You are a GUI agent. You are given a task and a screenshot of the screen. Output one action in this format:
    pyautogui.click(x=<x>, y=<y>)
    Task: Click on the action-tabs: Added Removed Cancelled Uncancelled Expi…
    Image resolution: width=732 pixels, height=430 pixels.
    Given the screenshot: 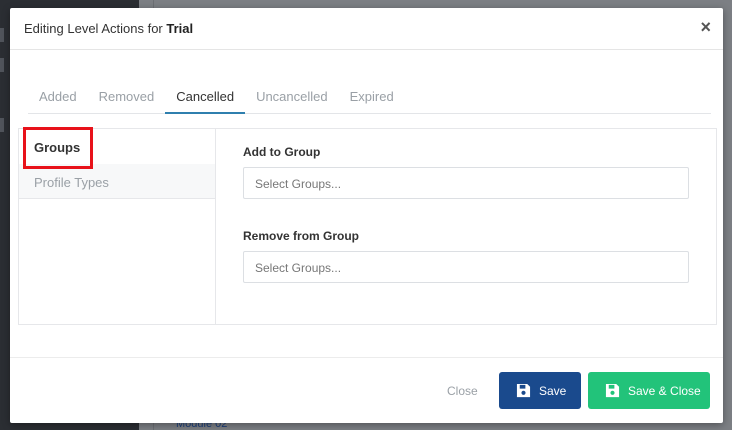 What is the action you would take?
    pyautogui.click(x=369, y=100)
    